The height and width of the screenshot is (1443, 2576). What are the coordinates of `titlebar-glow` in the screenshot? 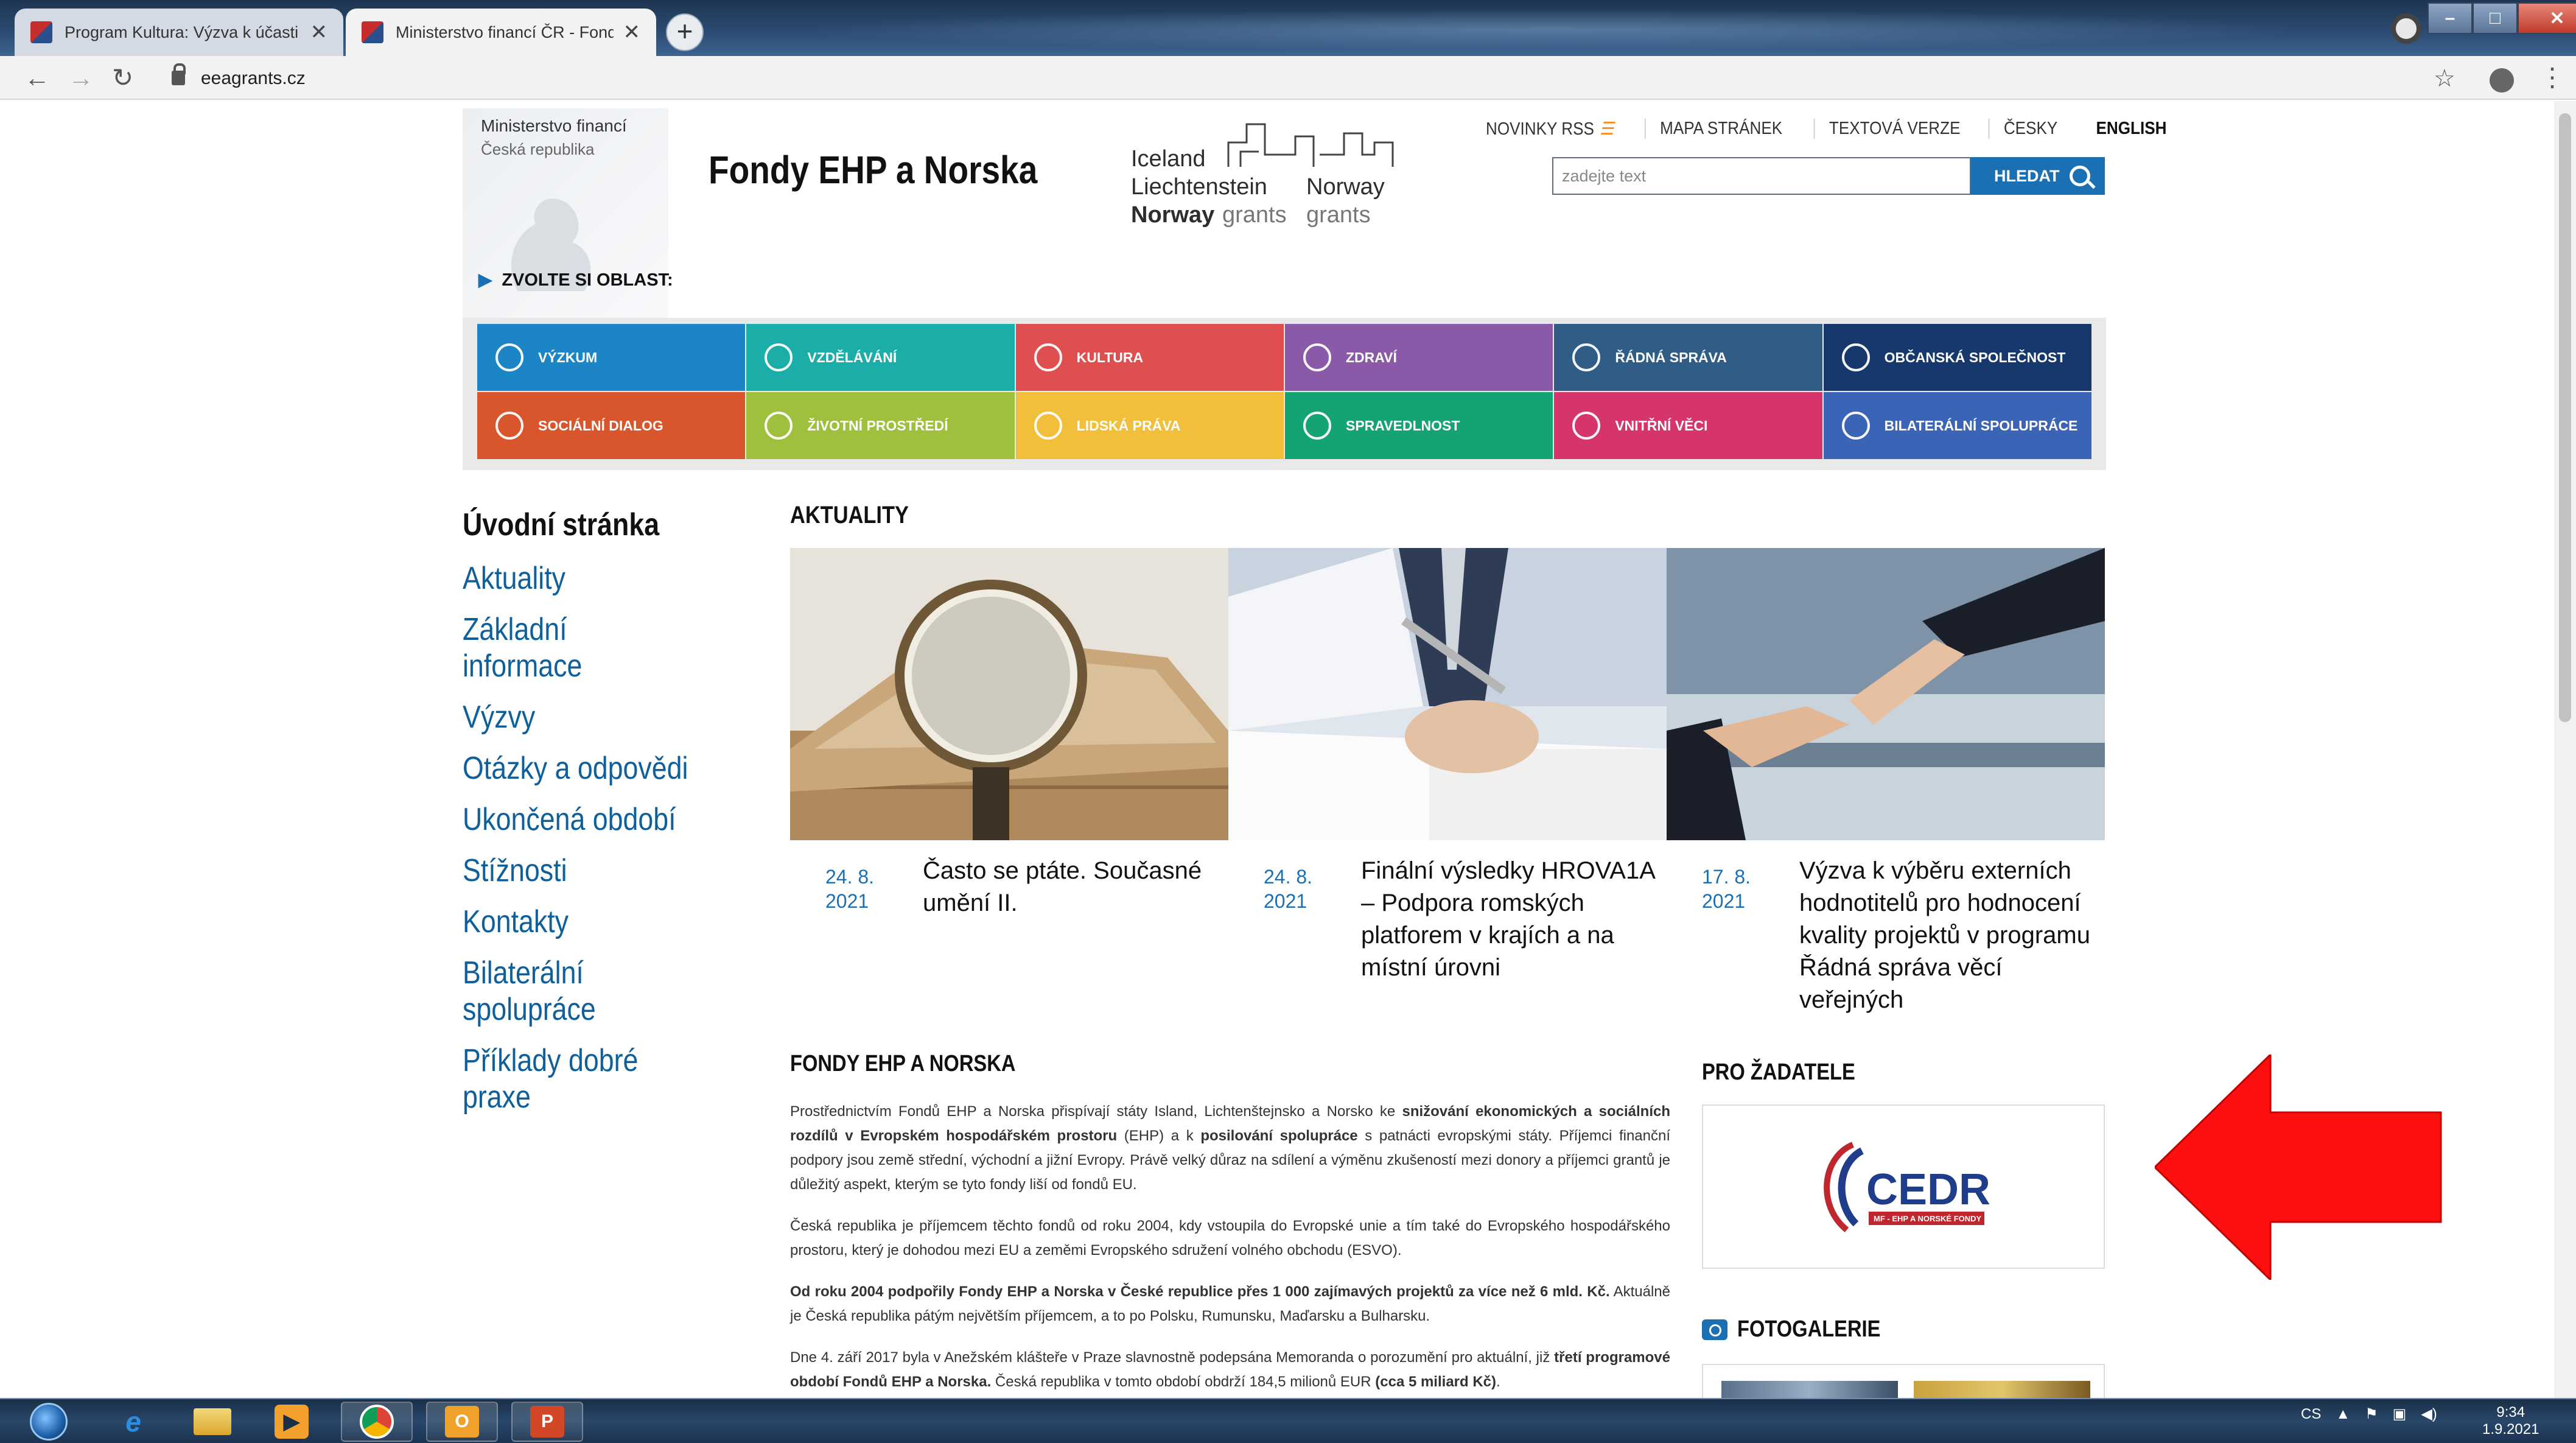 It's located at (1552, 30).